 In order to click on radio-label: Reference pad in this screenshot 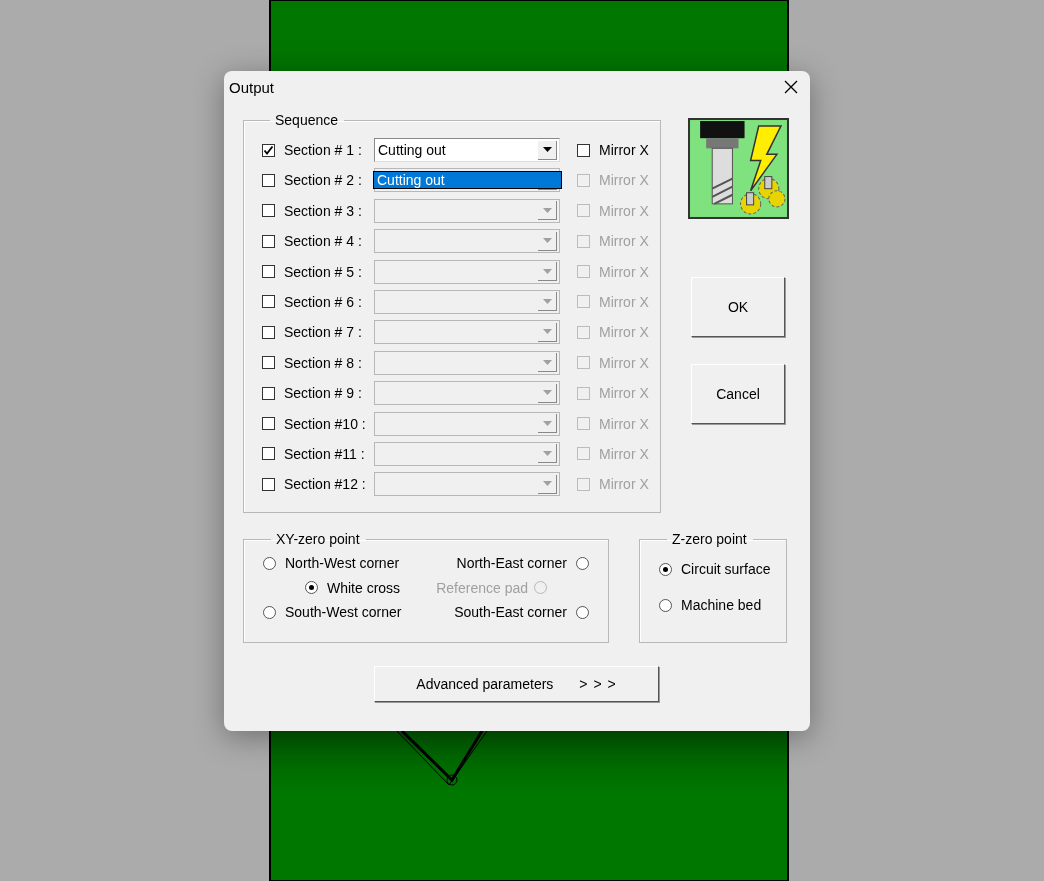, I will do `click(482, 587)`.